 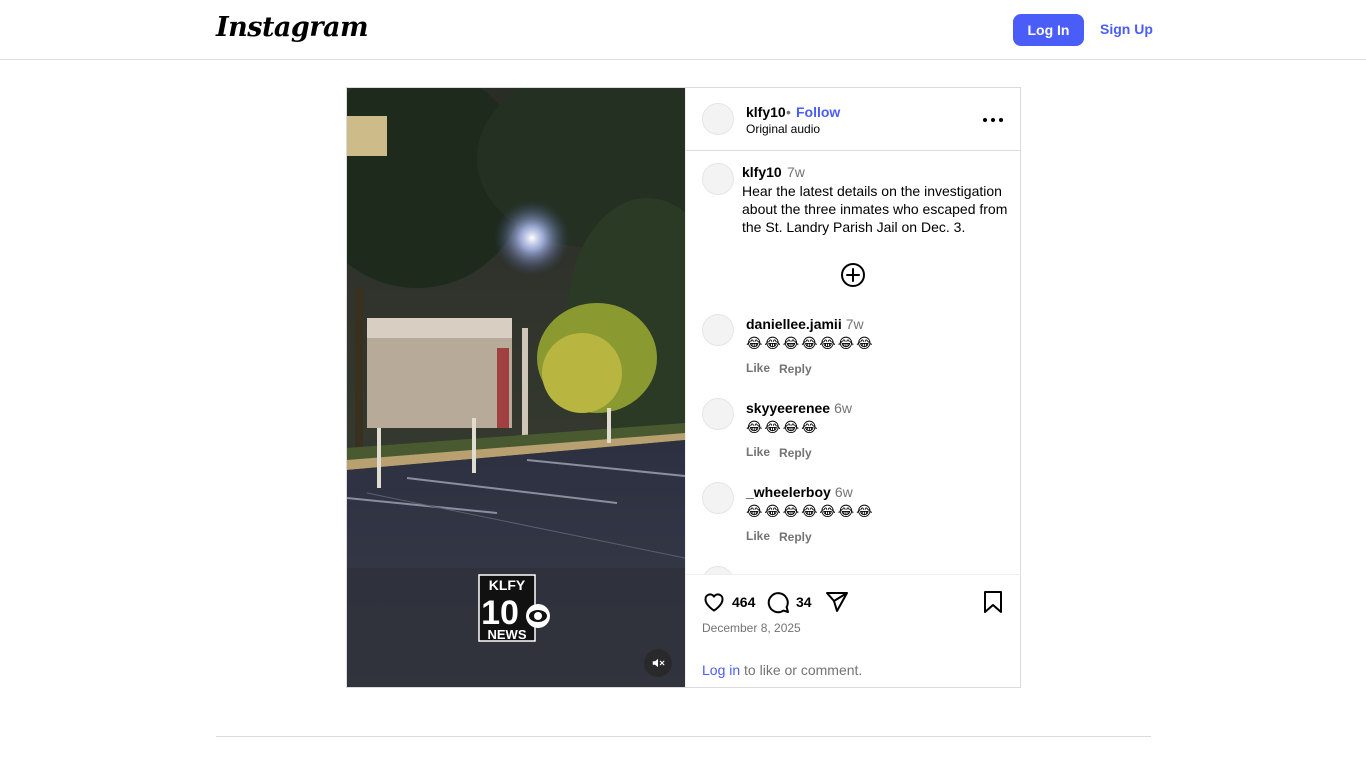 I want to click on caption-avatar, so click(x=718, y=179).